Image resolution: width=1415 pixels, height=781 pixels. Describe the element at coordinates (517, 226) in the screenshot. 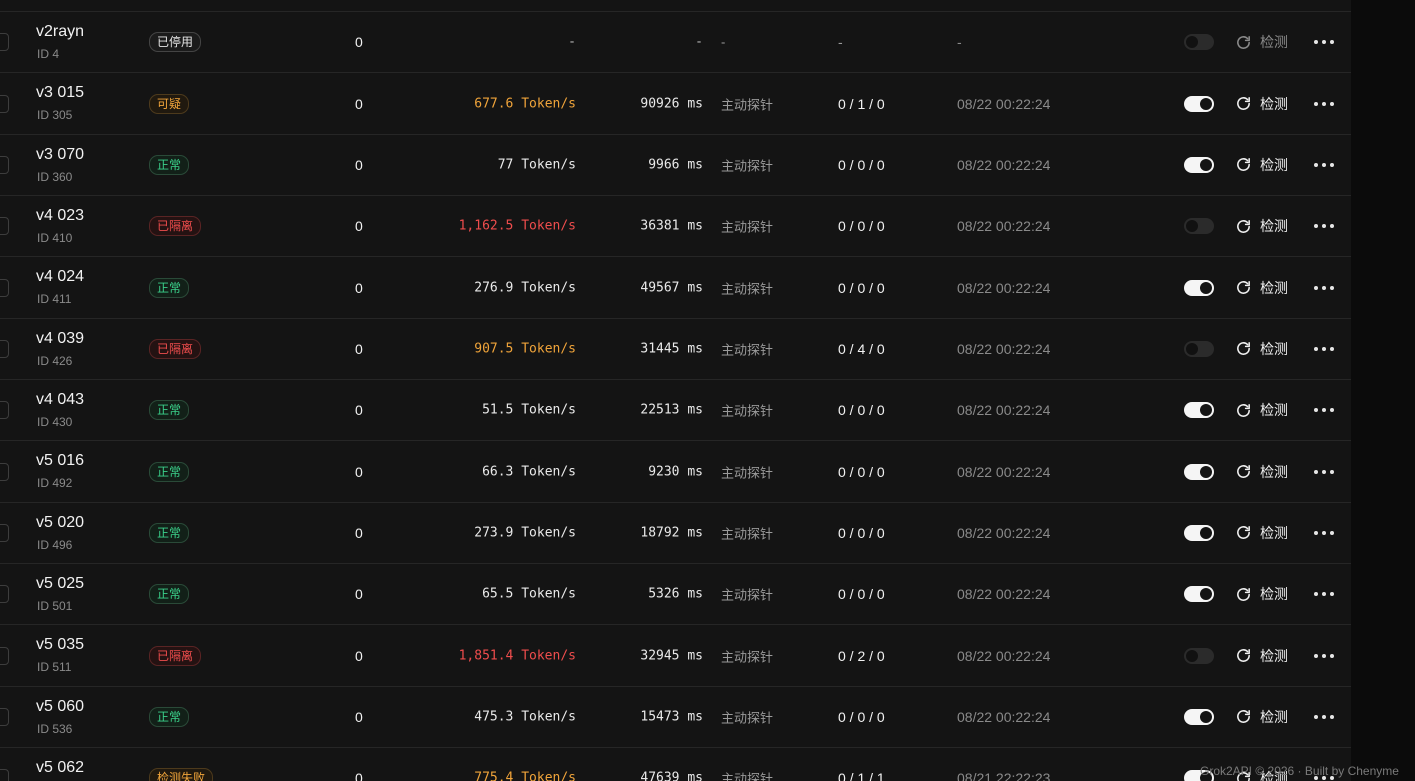

I see `token-speed: 1,162.5 Token/s` at that location.